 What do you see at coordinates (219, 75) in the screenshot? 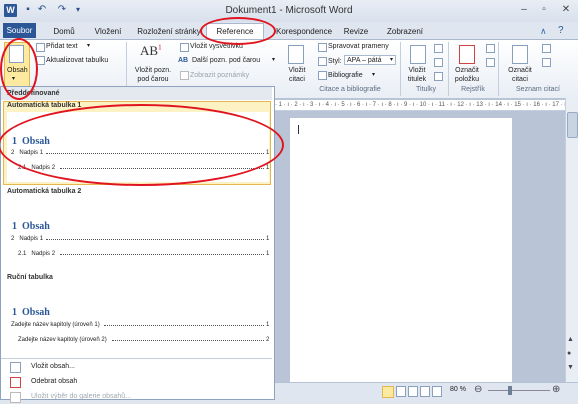
I see `show-notes-button: Zobrazit poznámky` at bounding box center [219, 75].